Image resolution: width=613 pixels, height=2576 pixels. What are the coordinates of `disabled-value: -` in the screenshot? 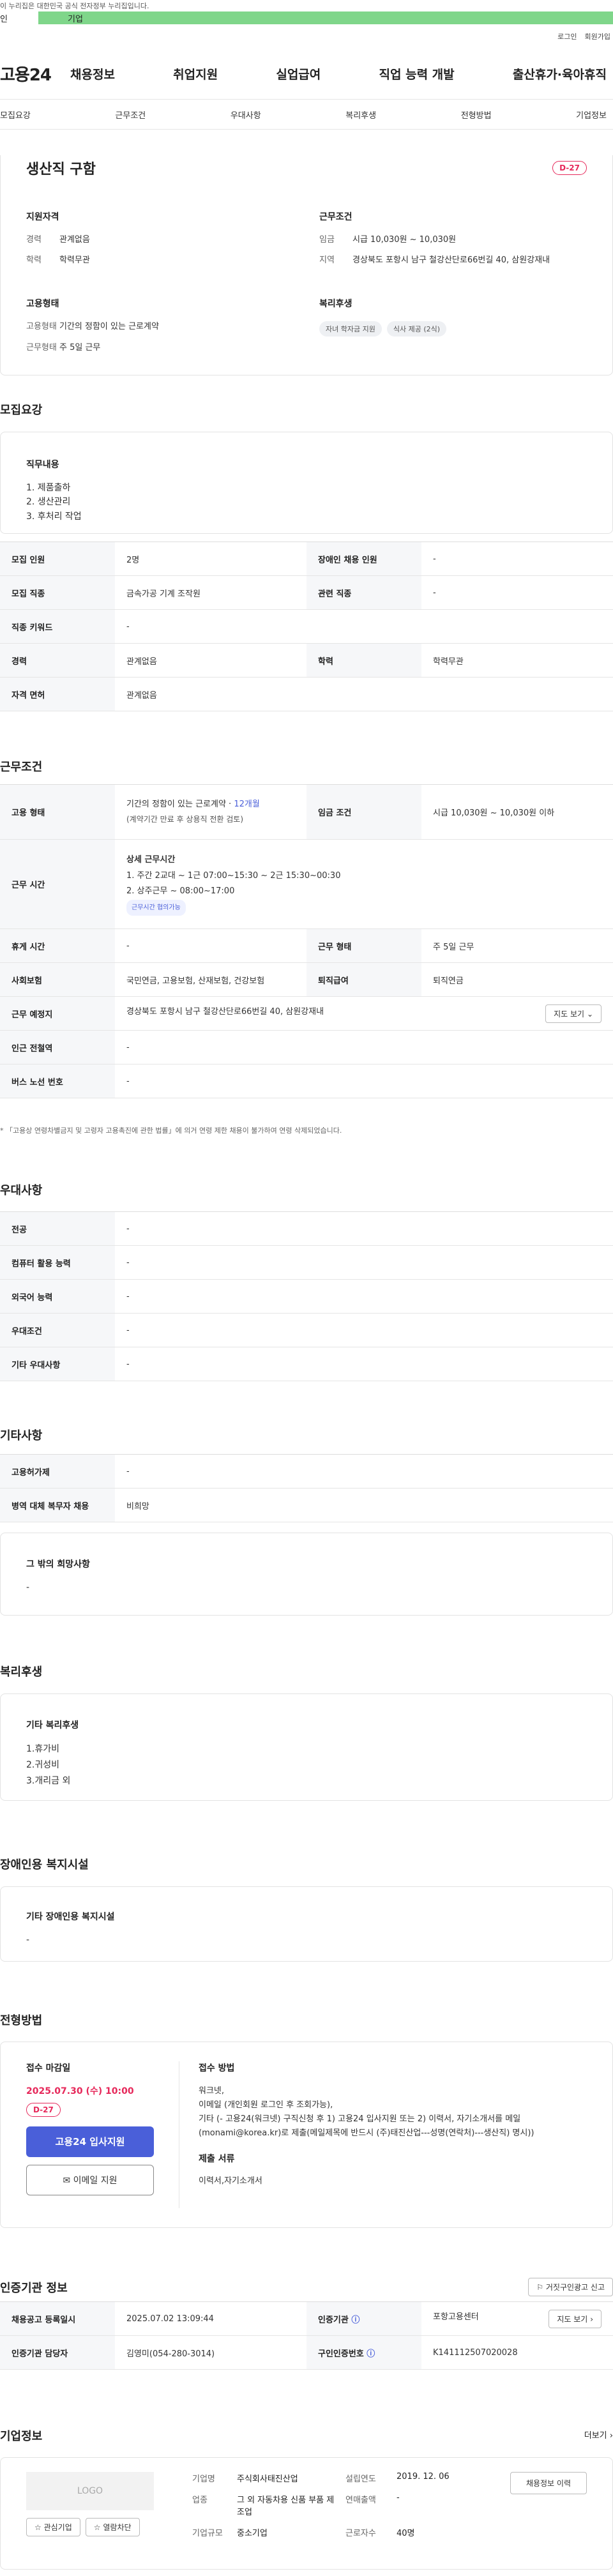 It's located at (28, 1940).